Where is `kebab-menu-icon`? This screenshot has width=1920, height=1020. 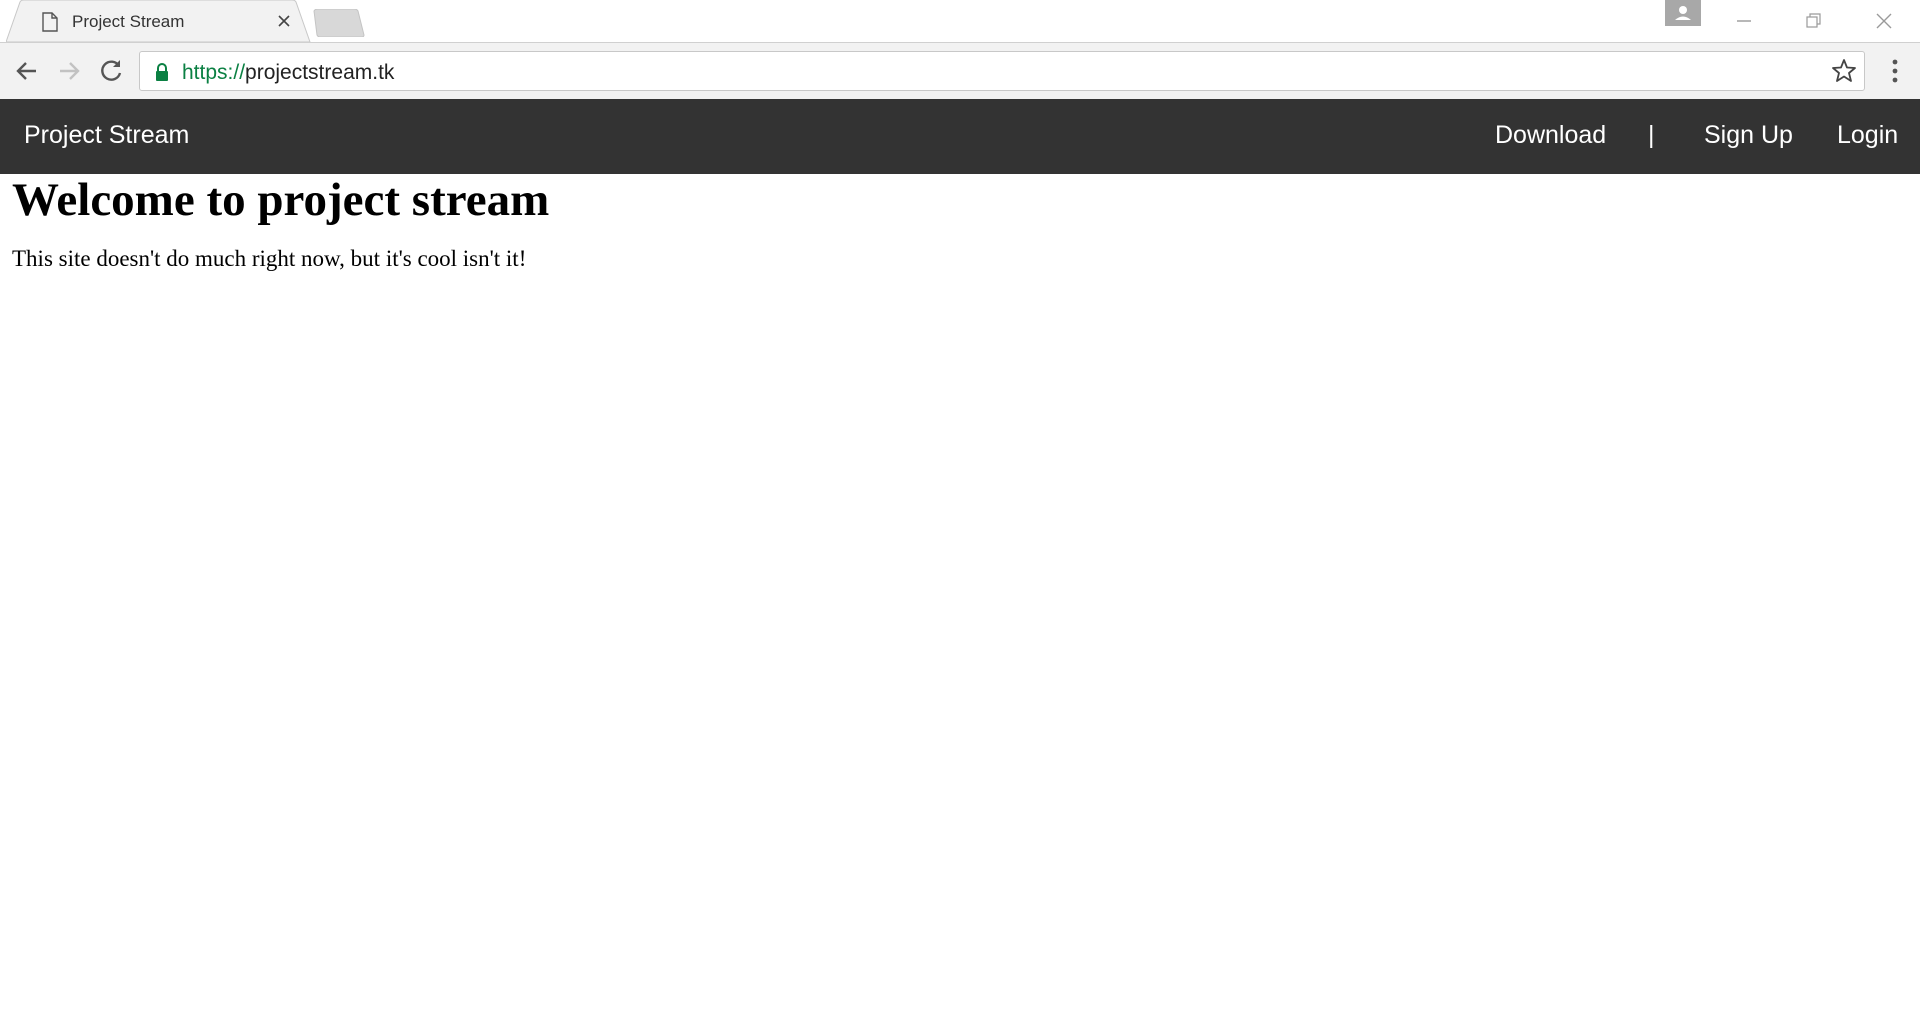
kebab-menu-icon is located at coordinates (1895, 71).